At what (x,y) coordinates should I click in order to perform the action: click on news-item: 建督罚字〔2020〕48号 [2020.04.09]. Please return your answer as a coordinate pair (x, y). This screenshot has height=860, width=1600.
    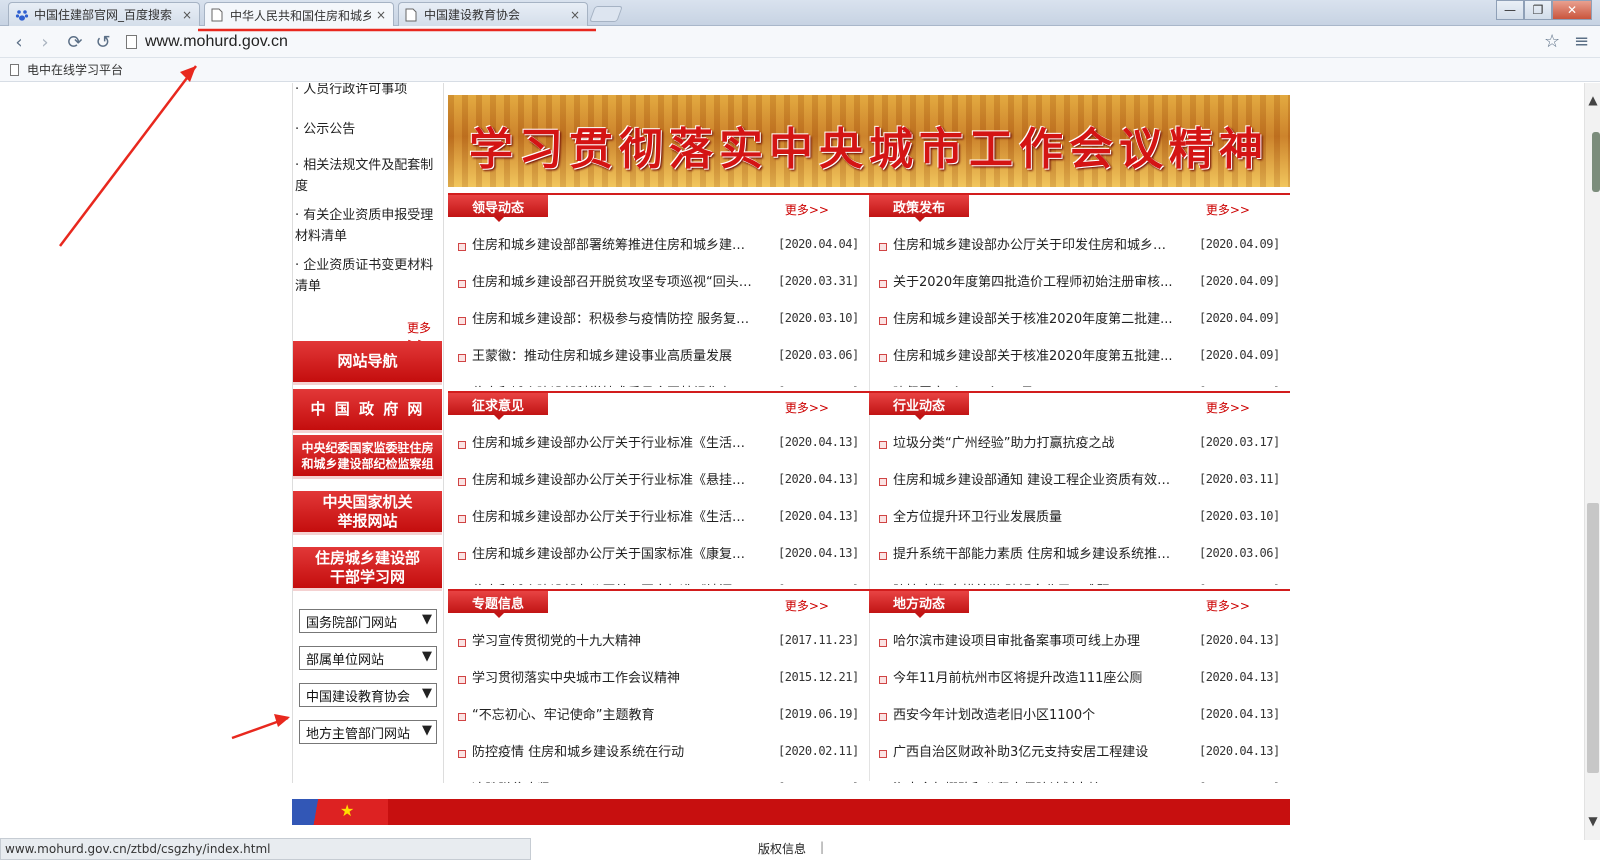
    Looking at the image, I should click on (1076, 380).